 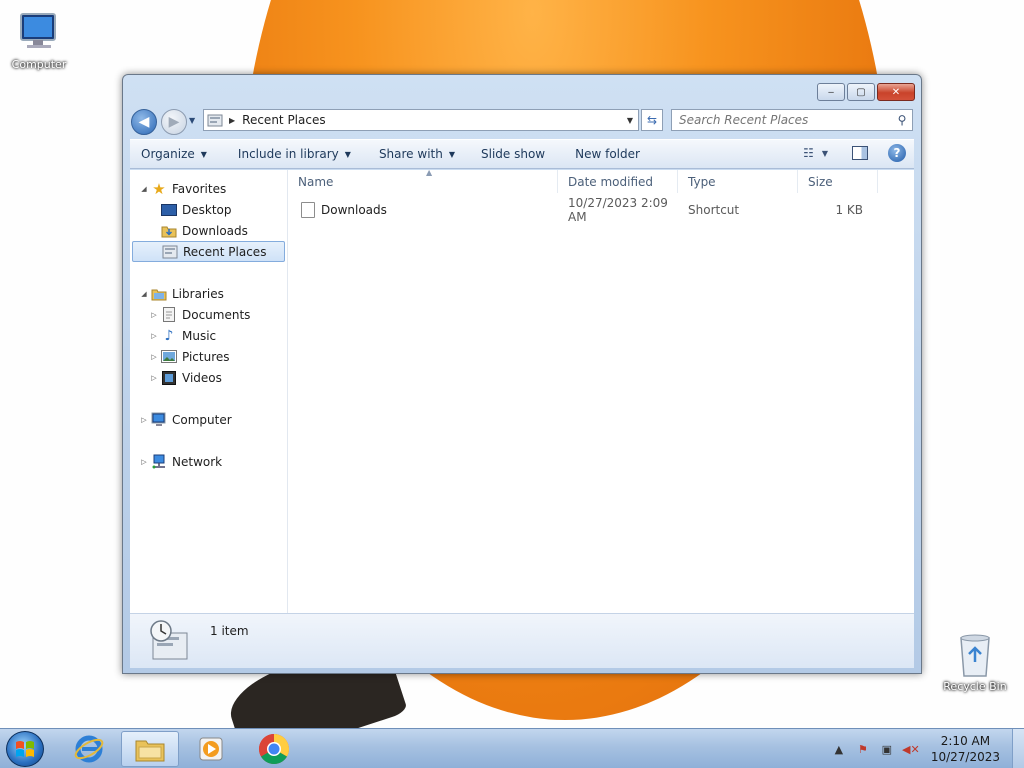 What do you see at coordinates (208, 314) in the screenshot?
I see `tree-item-documents: ▷ Documents` at bounding box center [208, 314].